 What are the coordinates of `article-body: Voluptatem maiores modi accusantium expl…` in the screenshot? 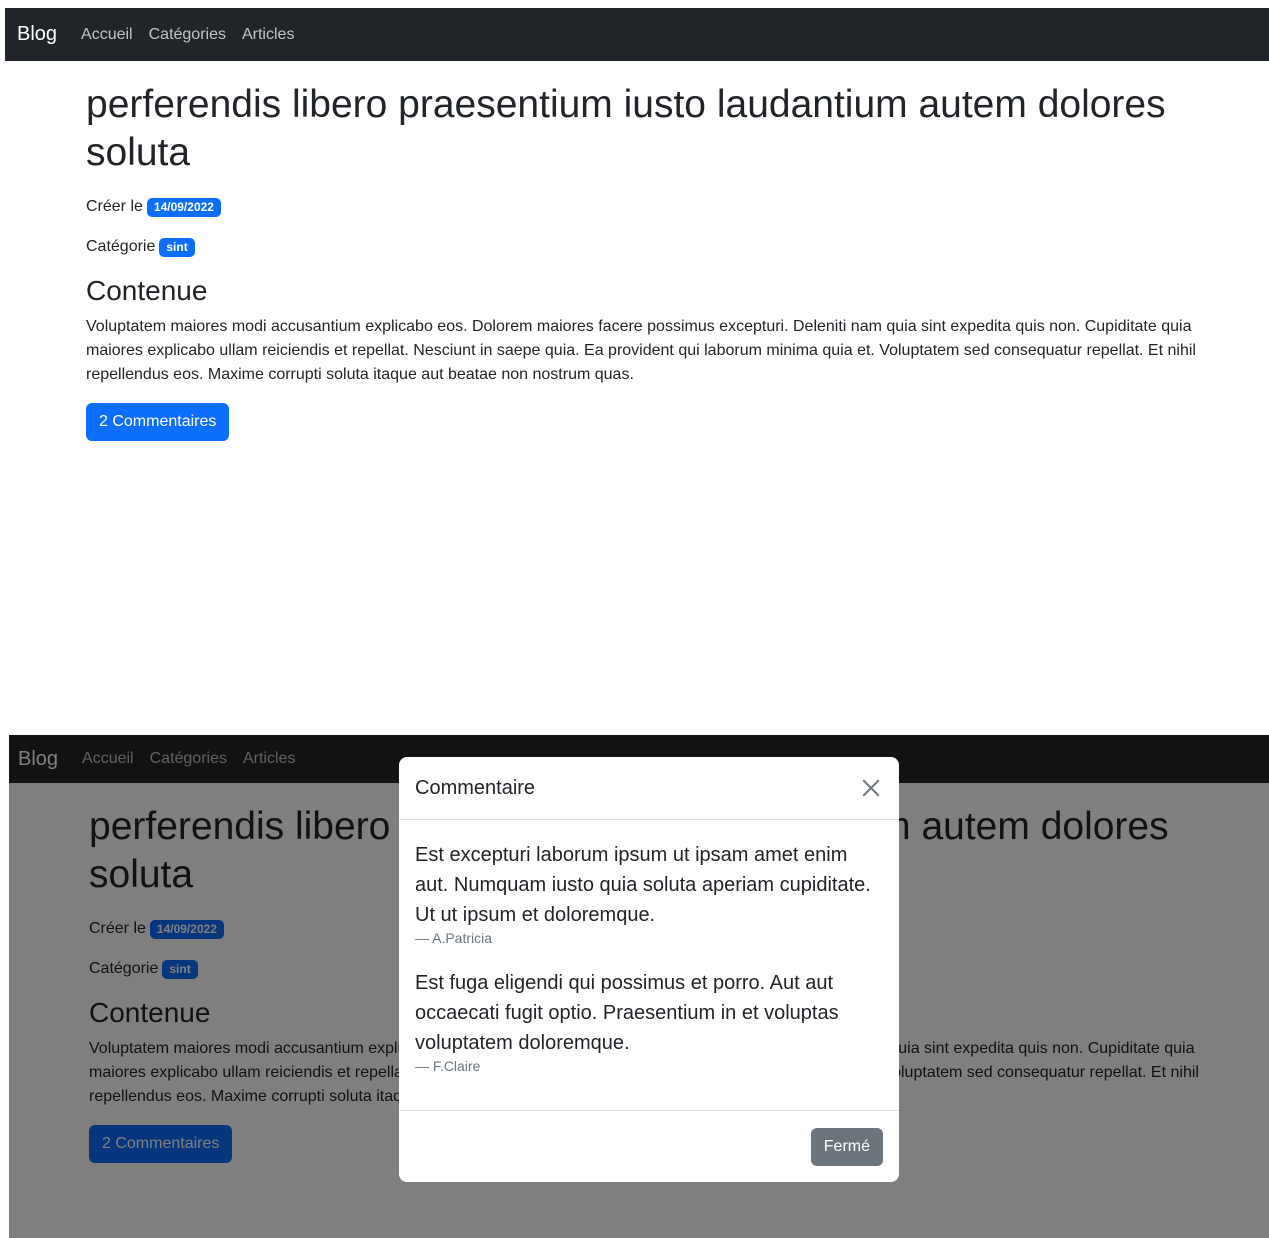 It's located at (641, 350).